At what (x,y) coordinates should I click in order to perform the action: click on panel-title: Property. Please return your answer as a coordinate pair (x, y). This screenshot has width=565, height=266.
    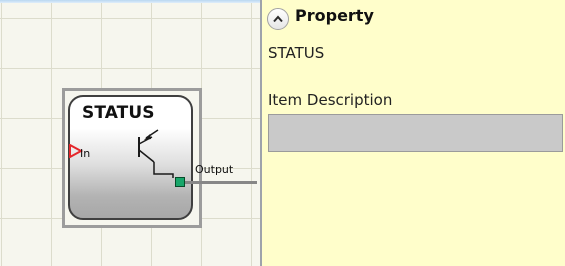
    Looking at the image, I should click on (334, 15).